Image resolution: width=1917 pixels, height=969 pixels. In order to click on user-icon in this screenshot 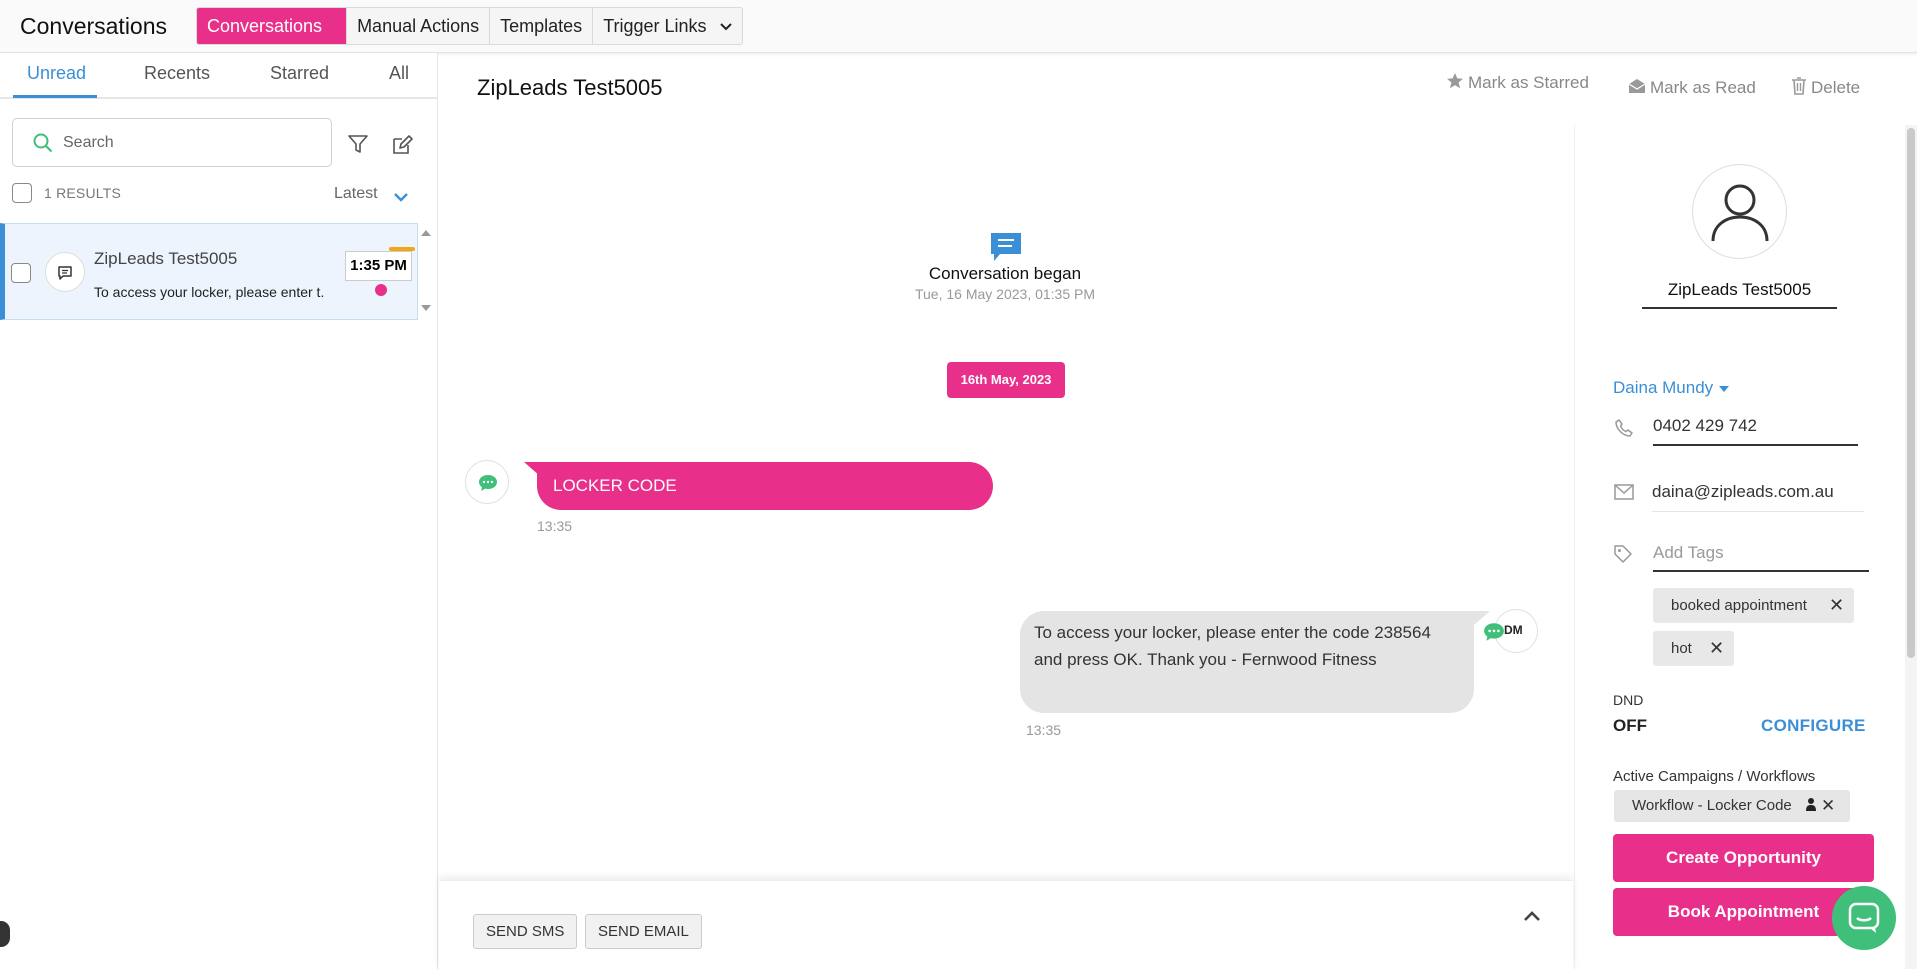, I will do `click(1811, 807)`.